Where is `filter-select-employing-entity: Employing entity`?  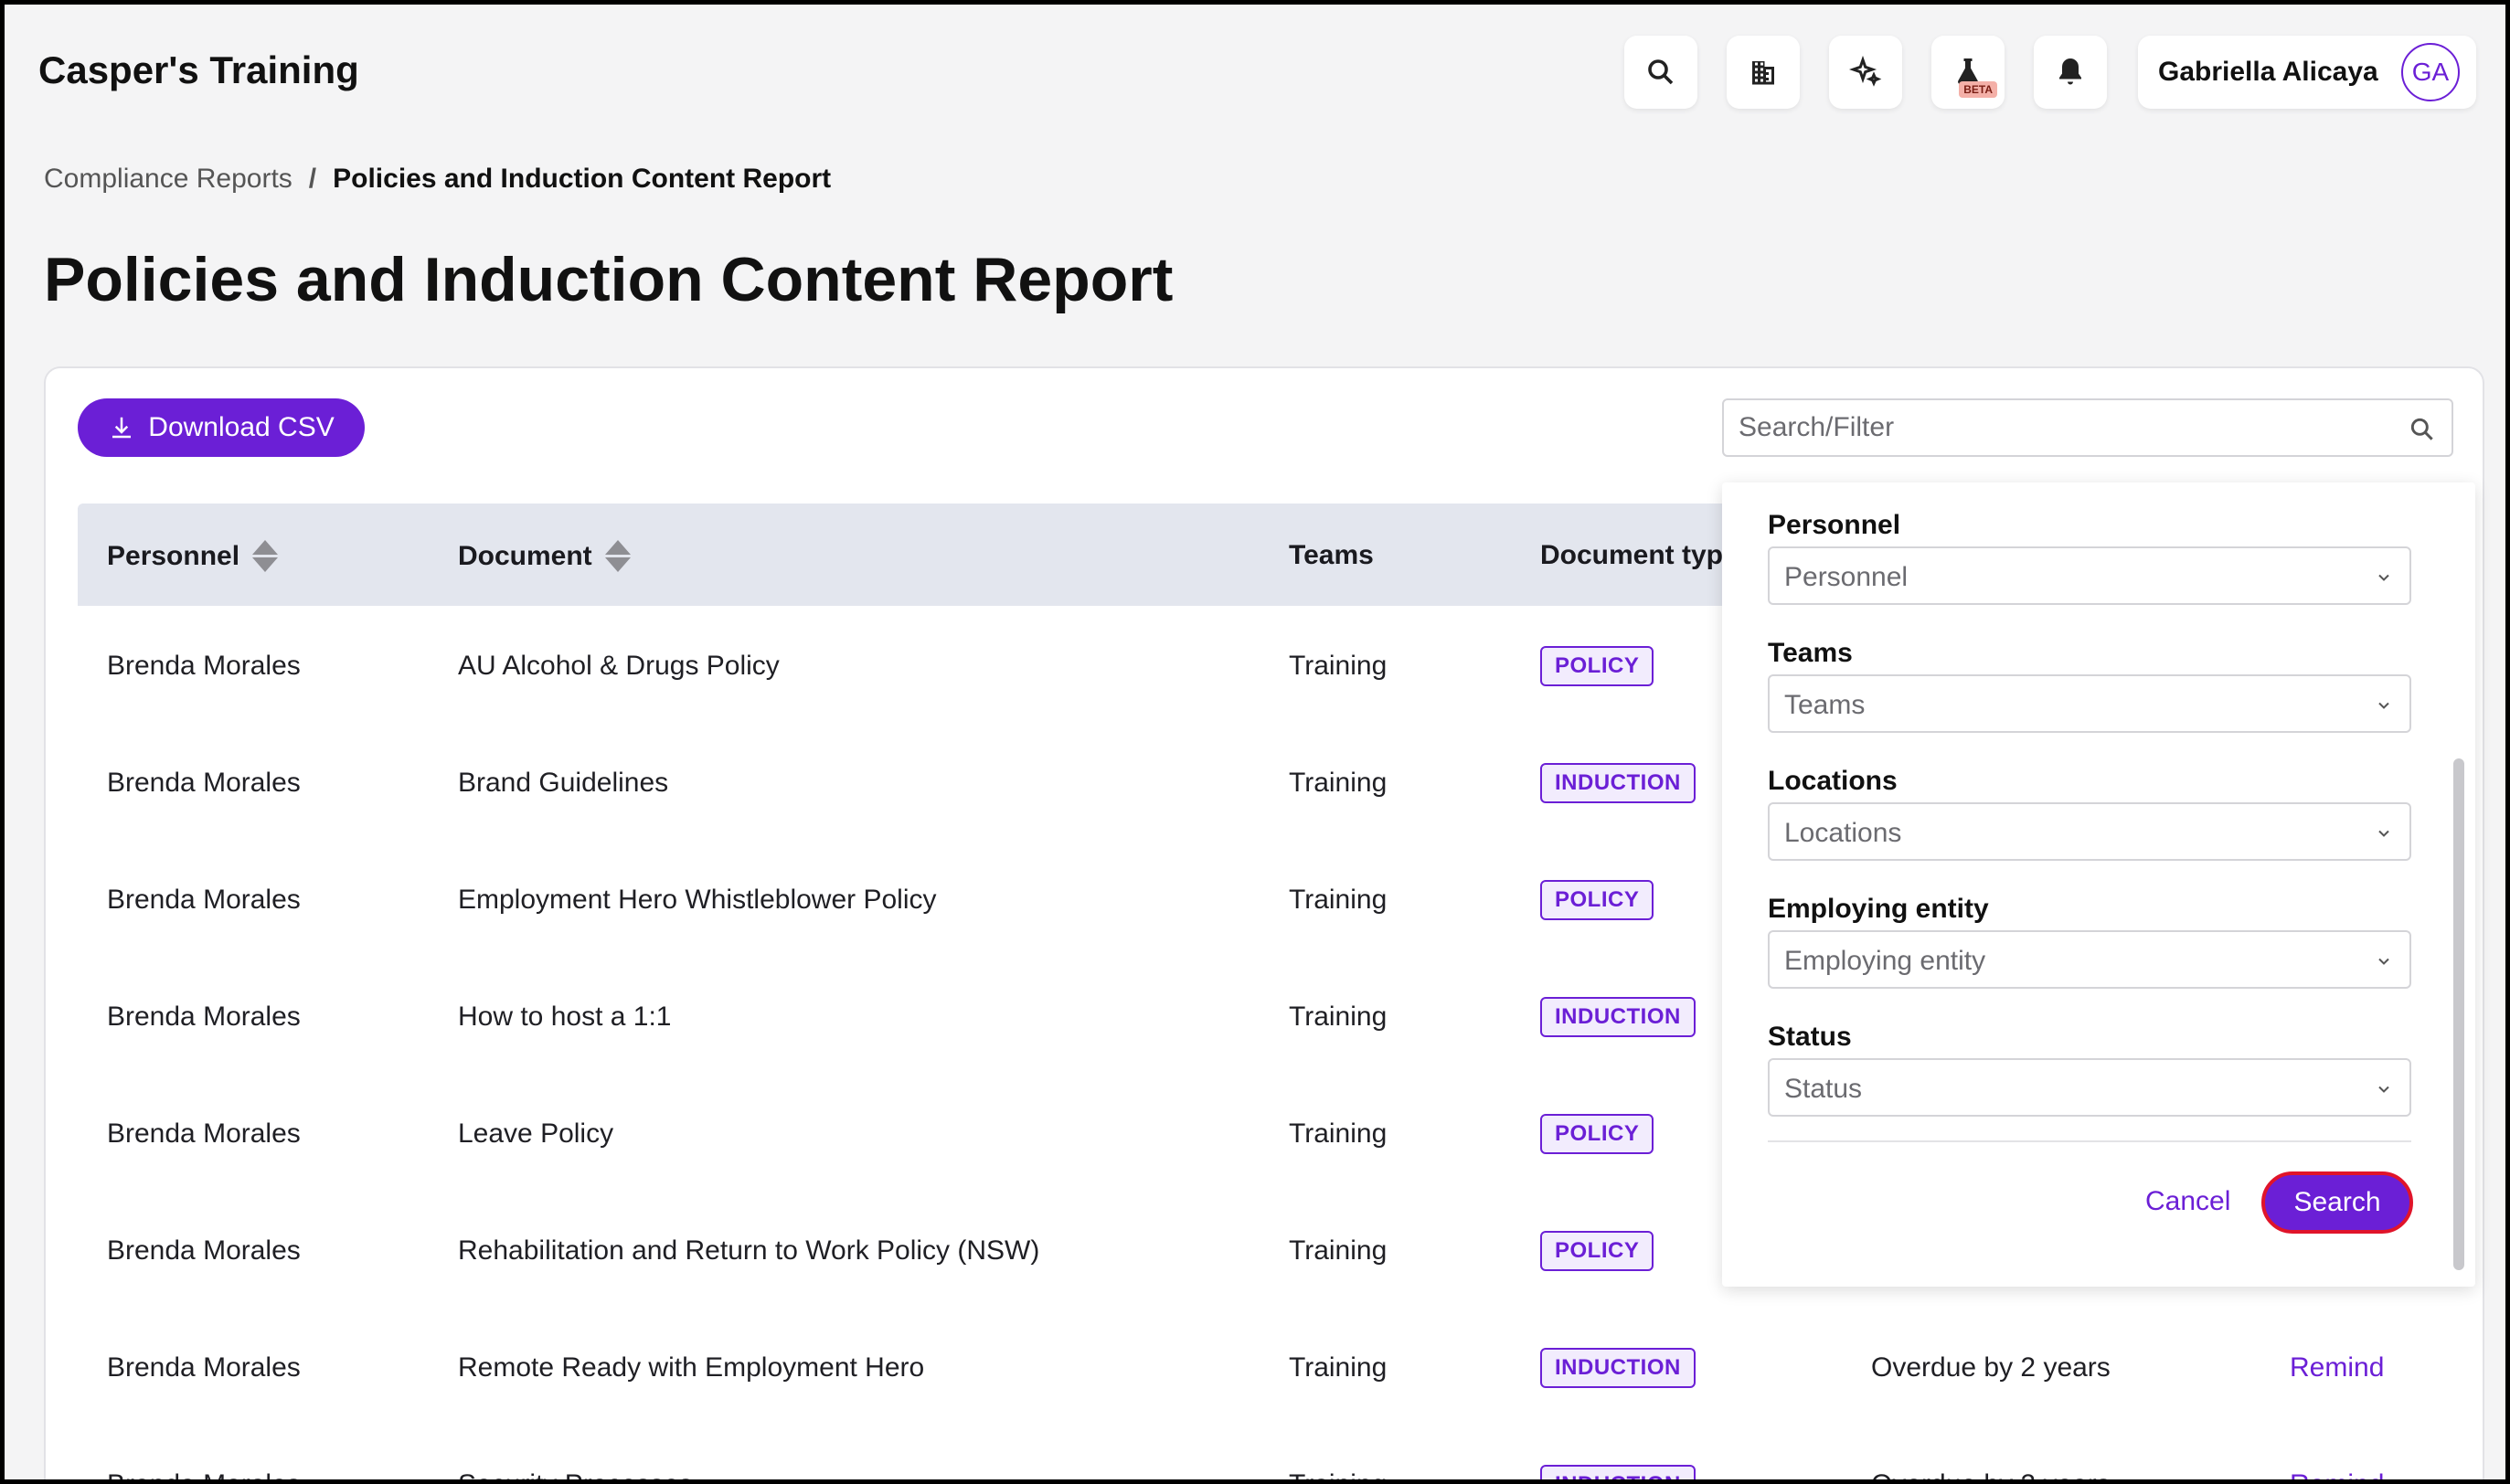 filter-select-employing-entity: Employing entity is located at coordinates (2089, 959).